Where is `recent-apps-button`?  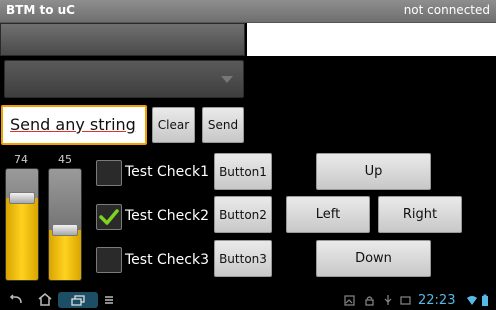
recent-apps-button is located at coordinates (78, 300).